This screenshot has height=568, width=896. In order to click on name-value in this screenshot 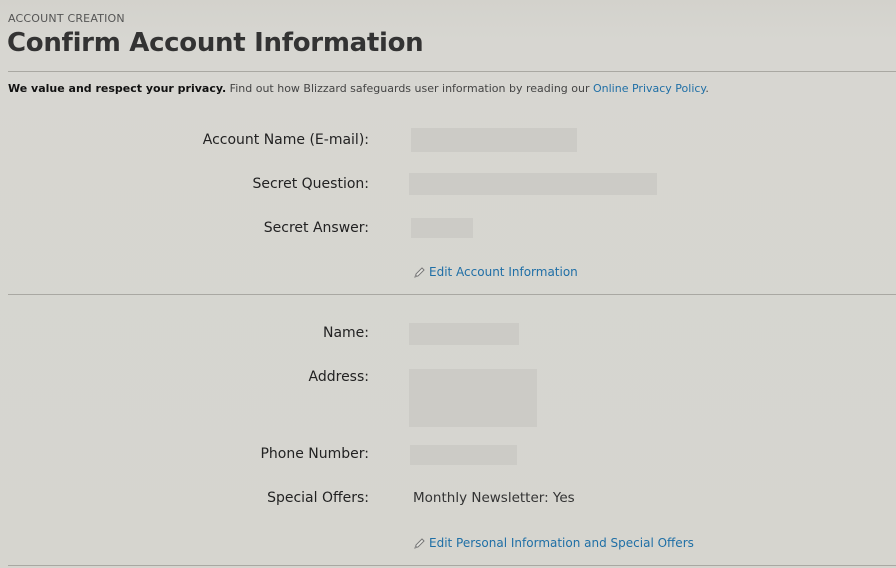, I will do `click(464, 334)`.